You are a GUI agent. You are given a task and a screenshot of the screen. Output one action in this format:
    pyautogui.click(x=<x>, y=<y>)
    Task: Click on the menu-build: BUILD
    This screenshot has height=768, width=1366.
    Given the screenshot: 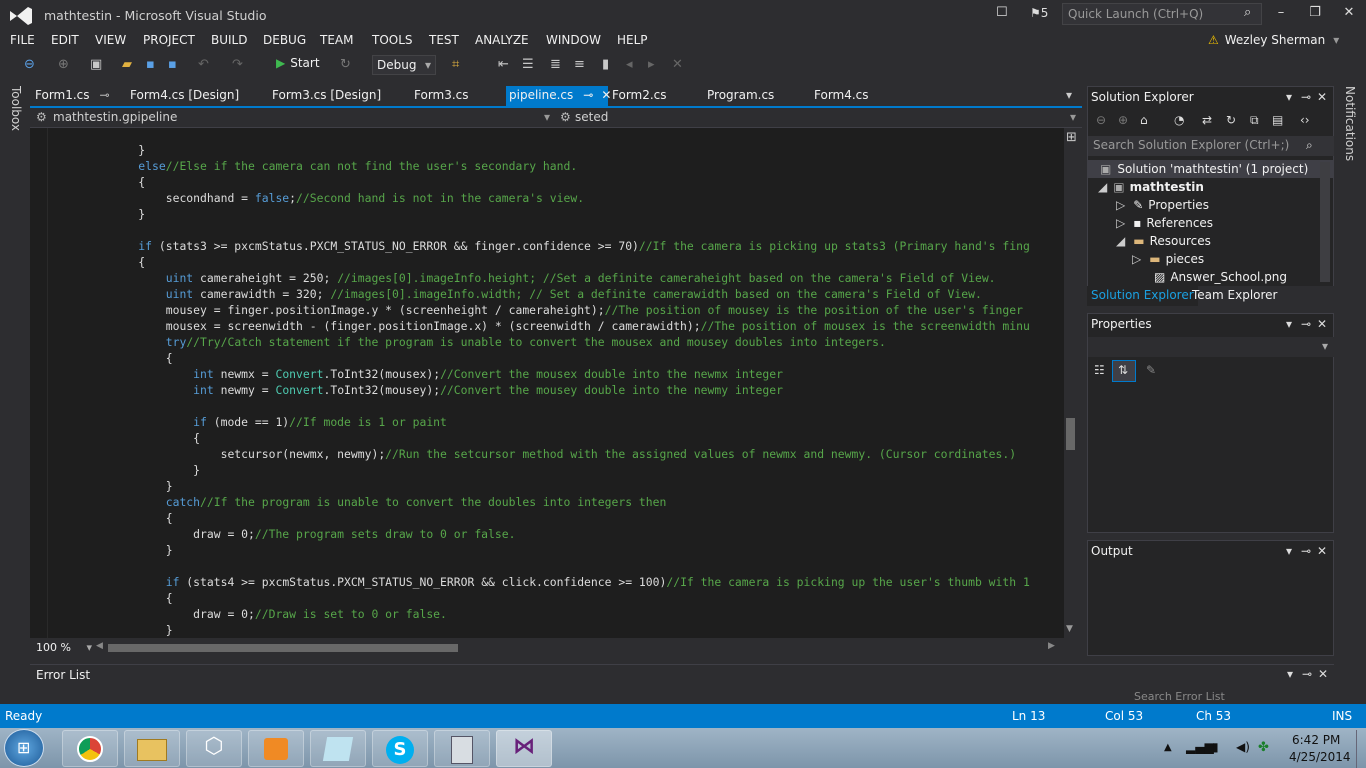 What is the action you would take?
    pyautogui.click(x=229, y=40)
    